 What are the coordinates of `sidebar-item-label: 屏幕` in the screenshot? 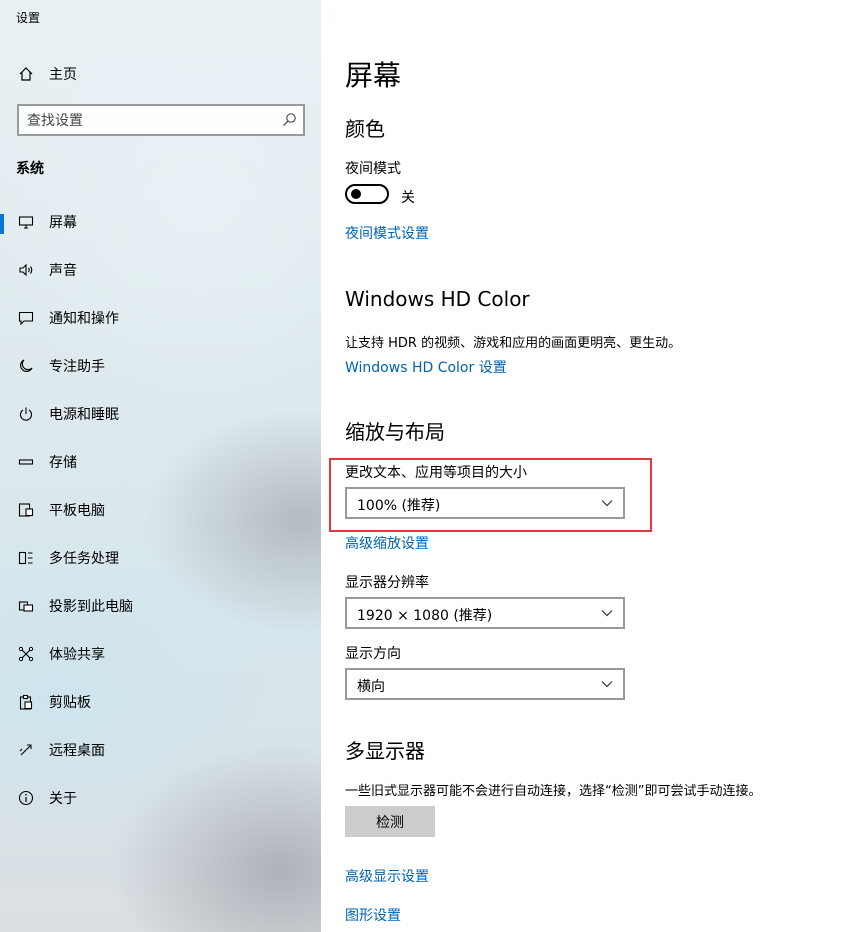 It's located at (63, 223).